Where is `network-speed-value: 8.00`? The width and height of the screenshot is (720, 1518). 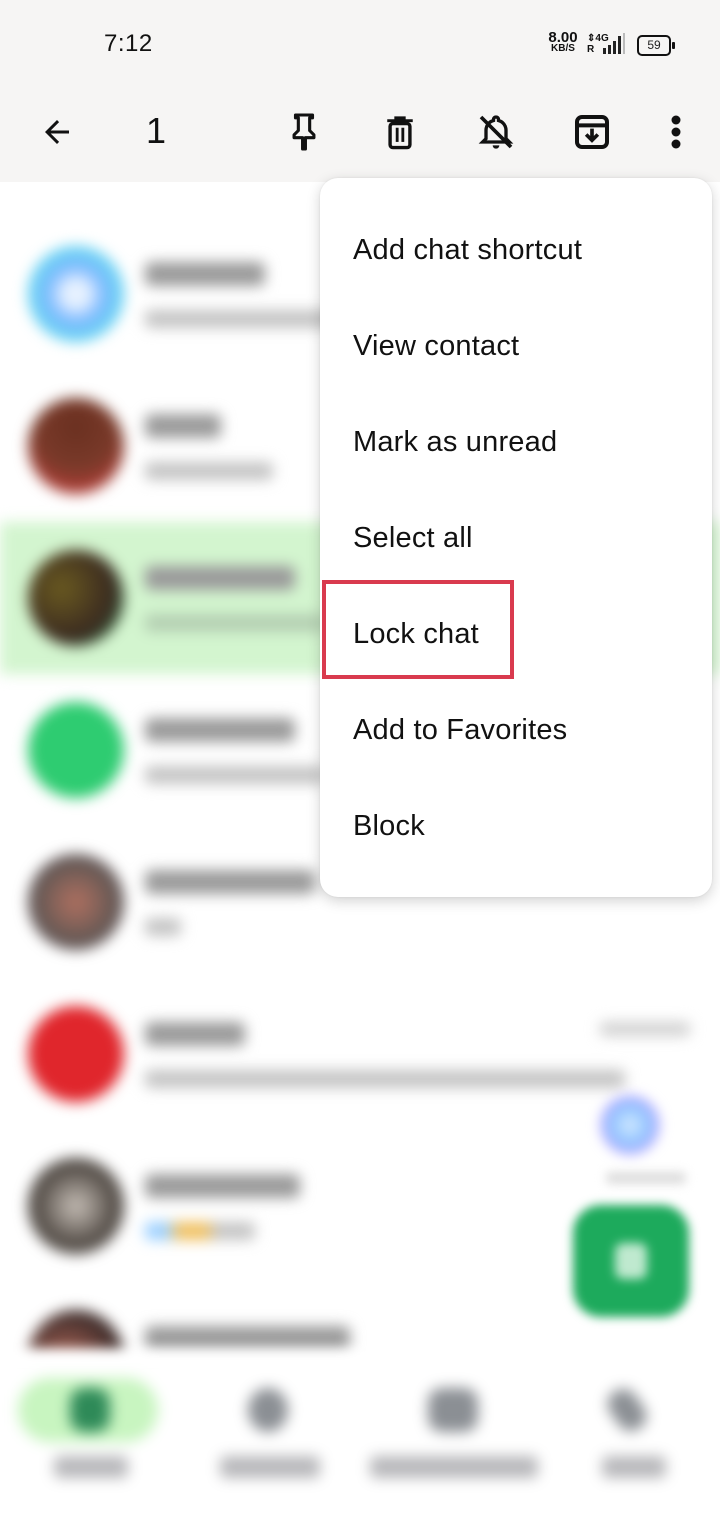 network-speed-value: 8.00 is located at coordinates (563, 37).